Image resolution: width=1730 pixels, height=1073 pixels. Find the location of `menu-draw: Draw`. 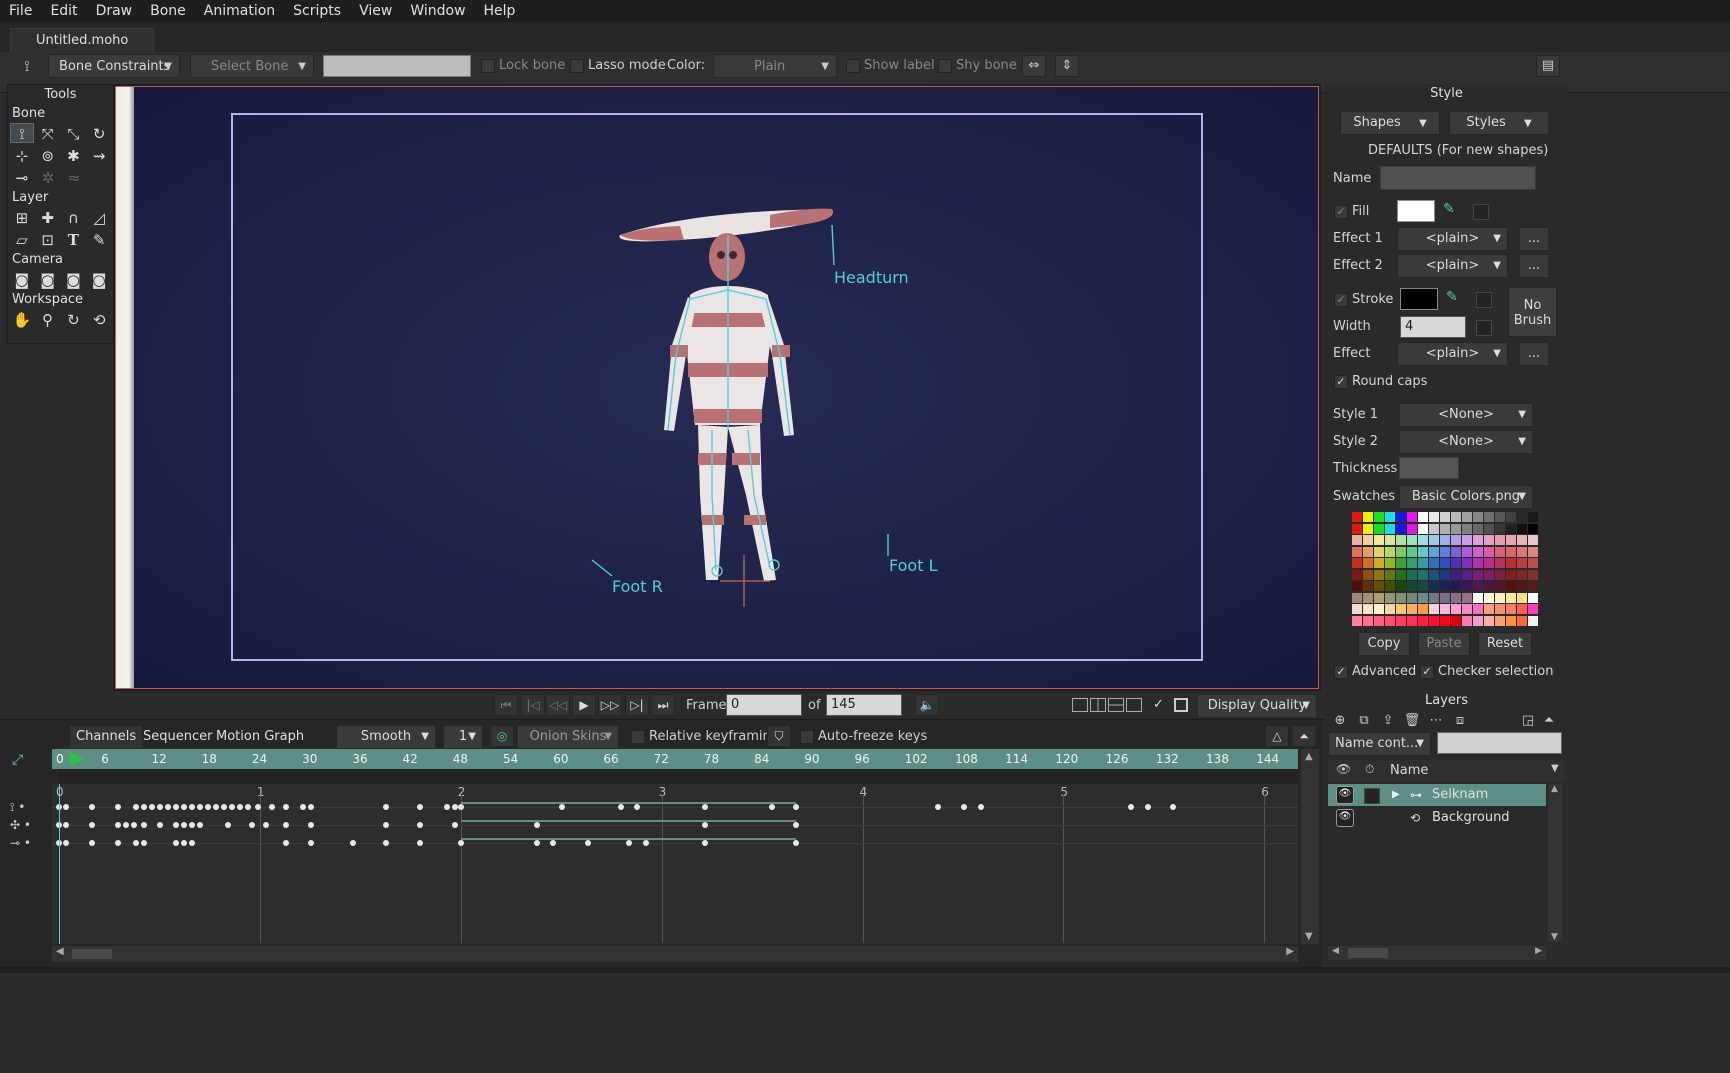

menu-draw: Draw is located at coordinates (114, 11).